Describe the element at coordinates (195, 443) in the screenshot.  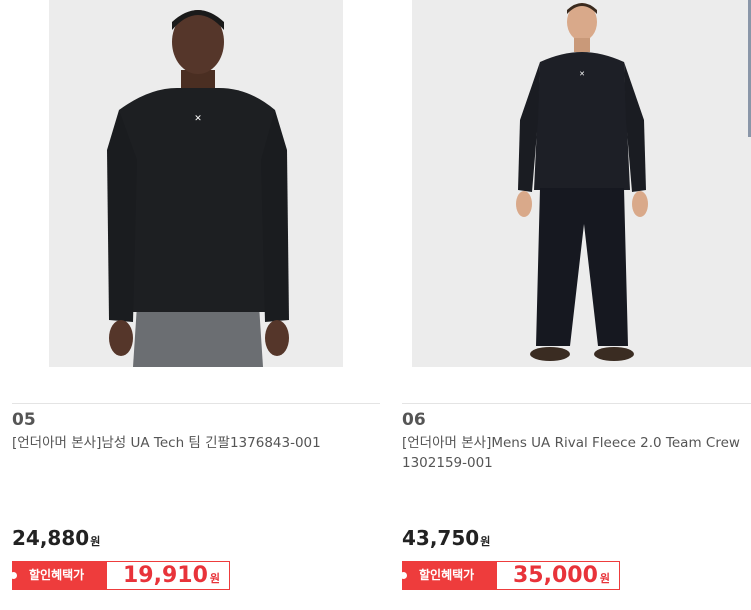
I see `product-title: [언더아머 본사]남성 UA Tech 팀 긴팔1376843-001` at that location.